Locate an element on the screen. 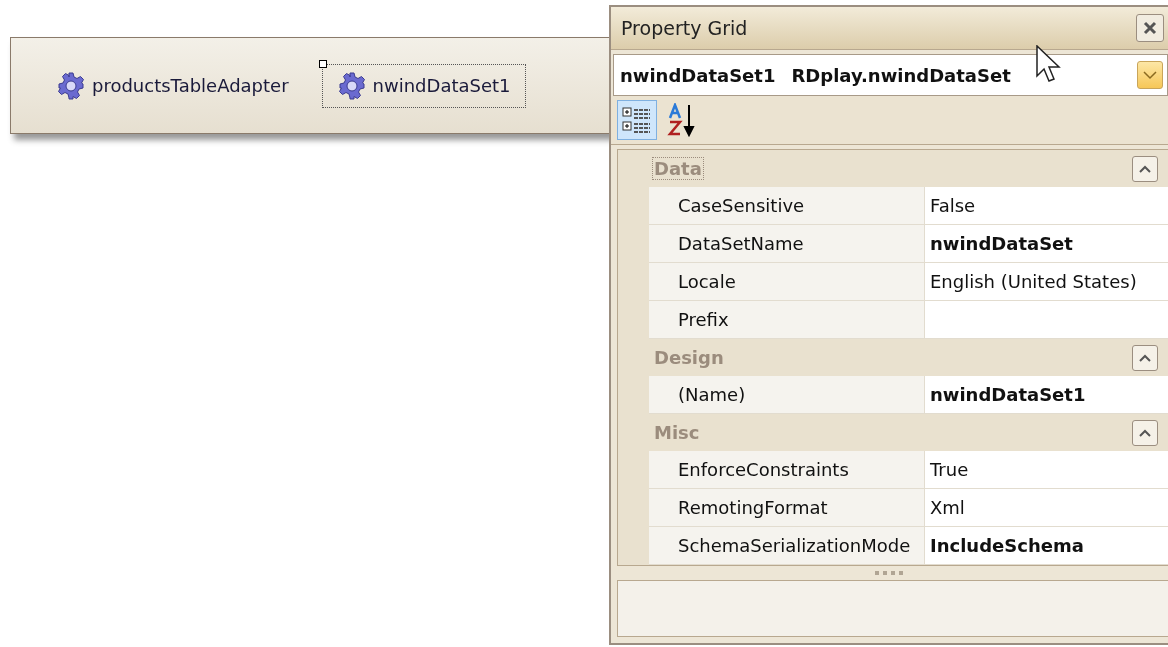 The image size is (1168, 647). categorized-list-icon is located at coordinates (637, 120).